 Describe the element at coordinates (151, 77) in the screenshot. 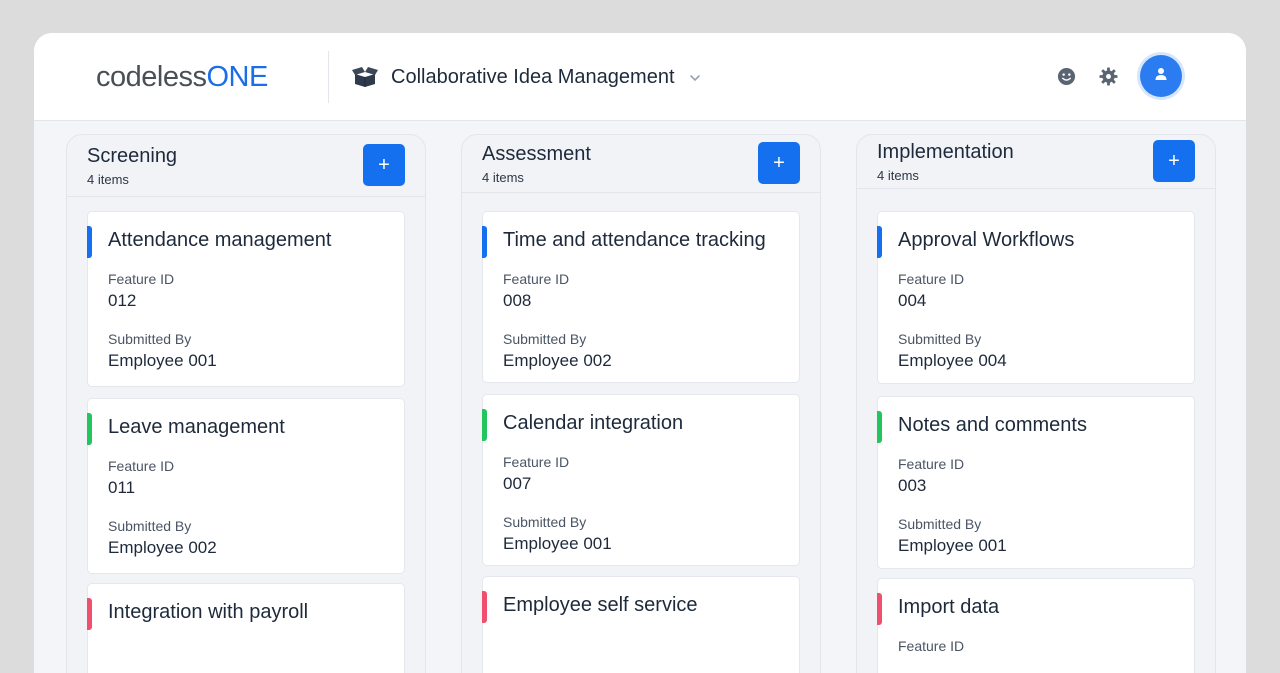

I see `logo-primary: codeless` at that location.